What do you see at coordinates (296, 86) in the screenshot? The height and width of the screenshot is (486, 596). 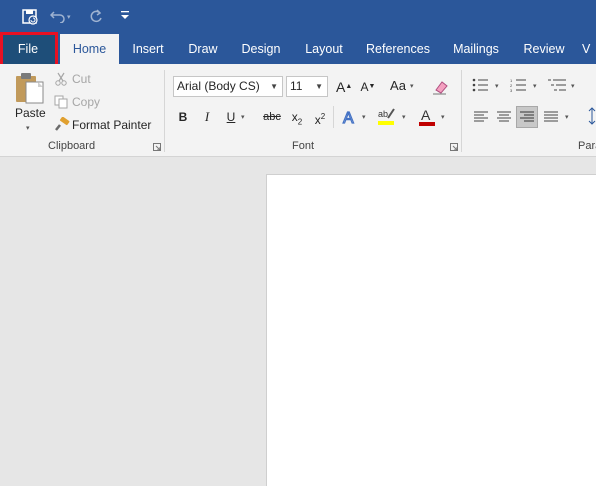 I see `font-size-value: 11` at bounding box center [296, 86].